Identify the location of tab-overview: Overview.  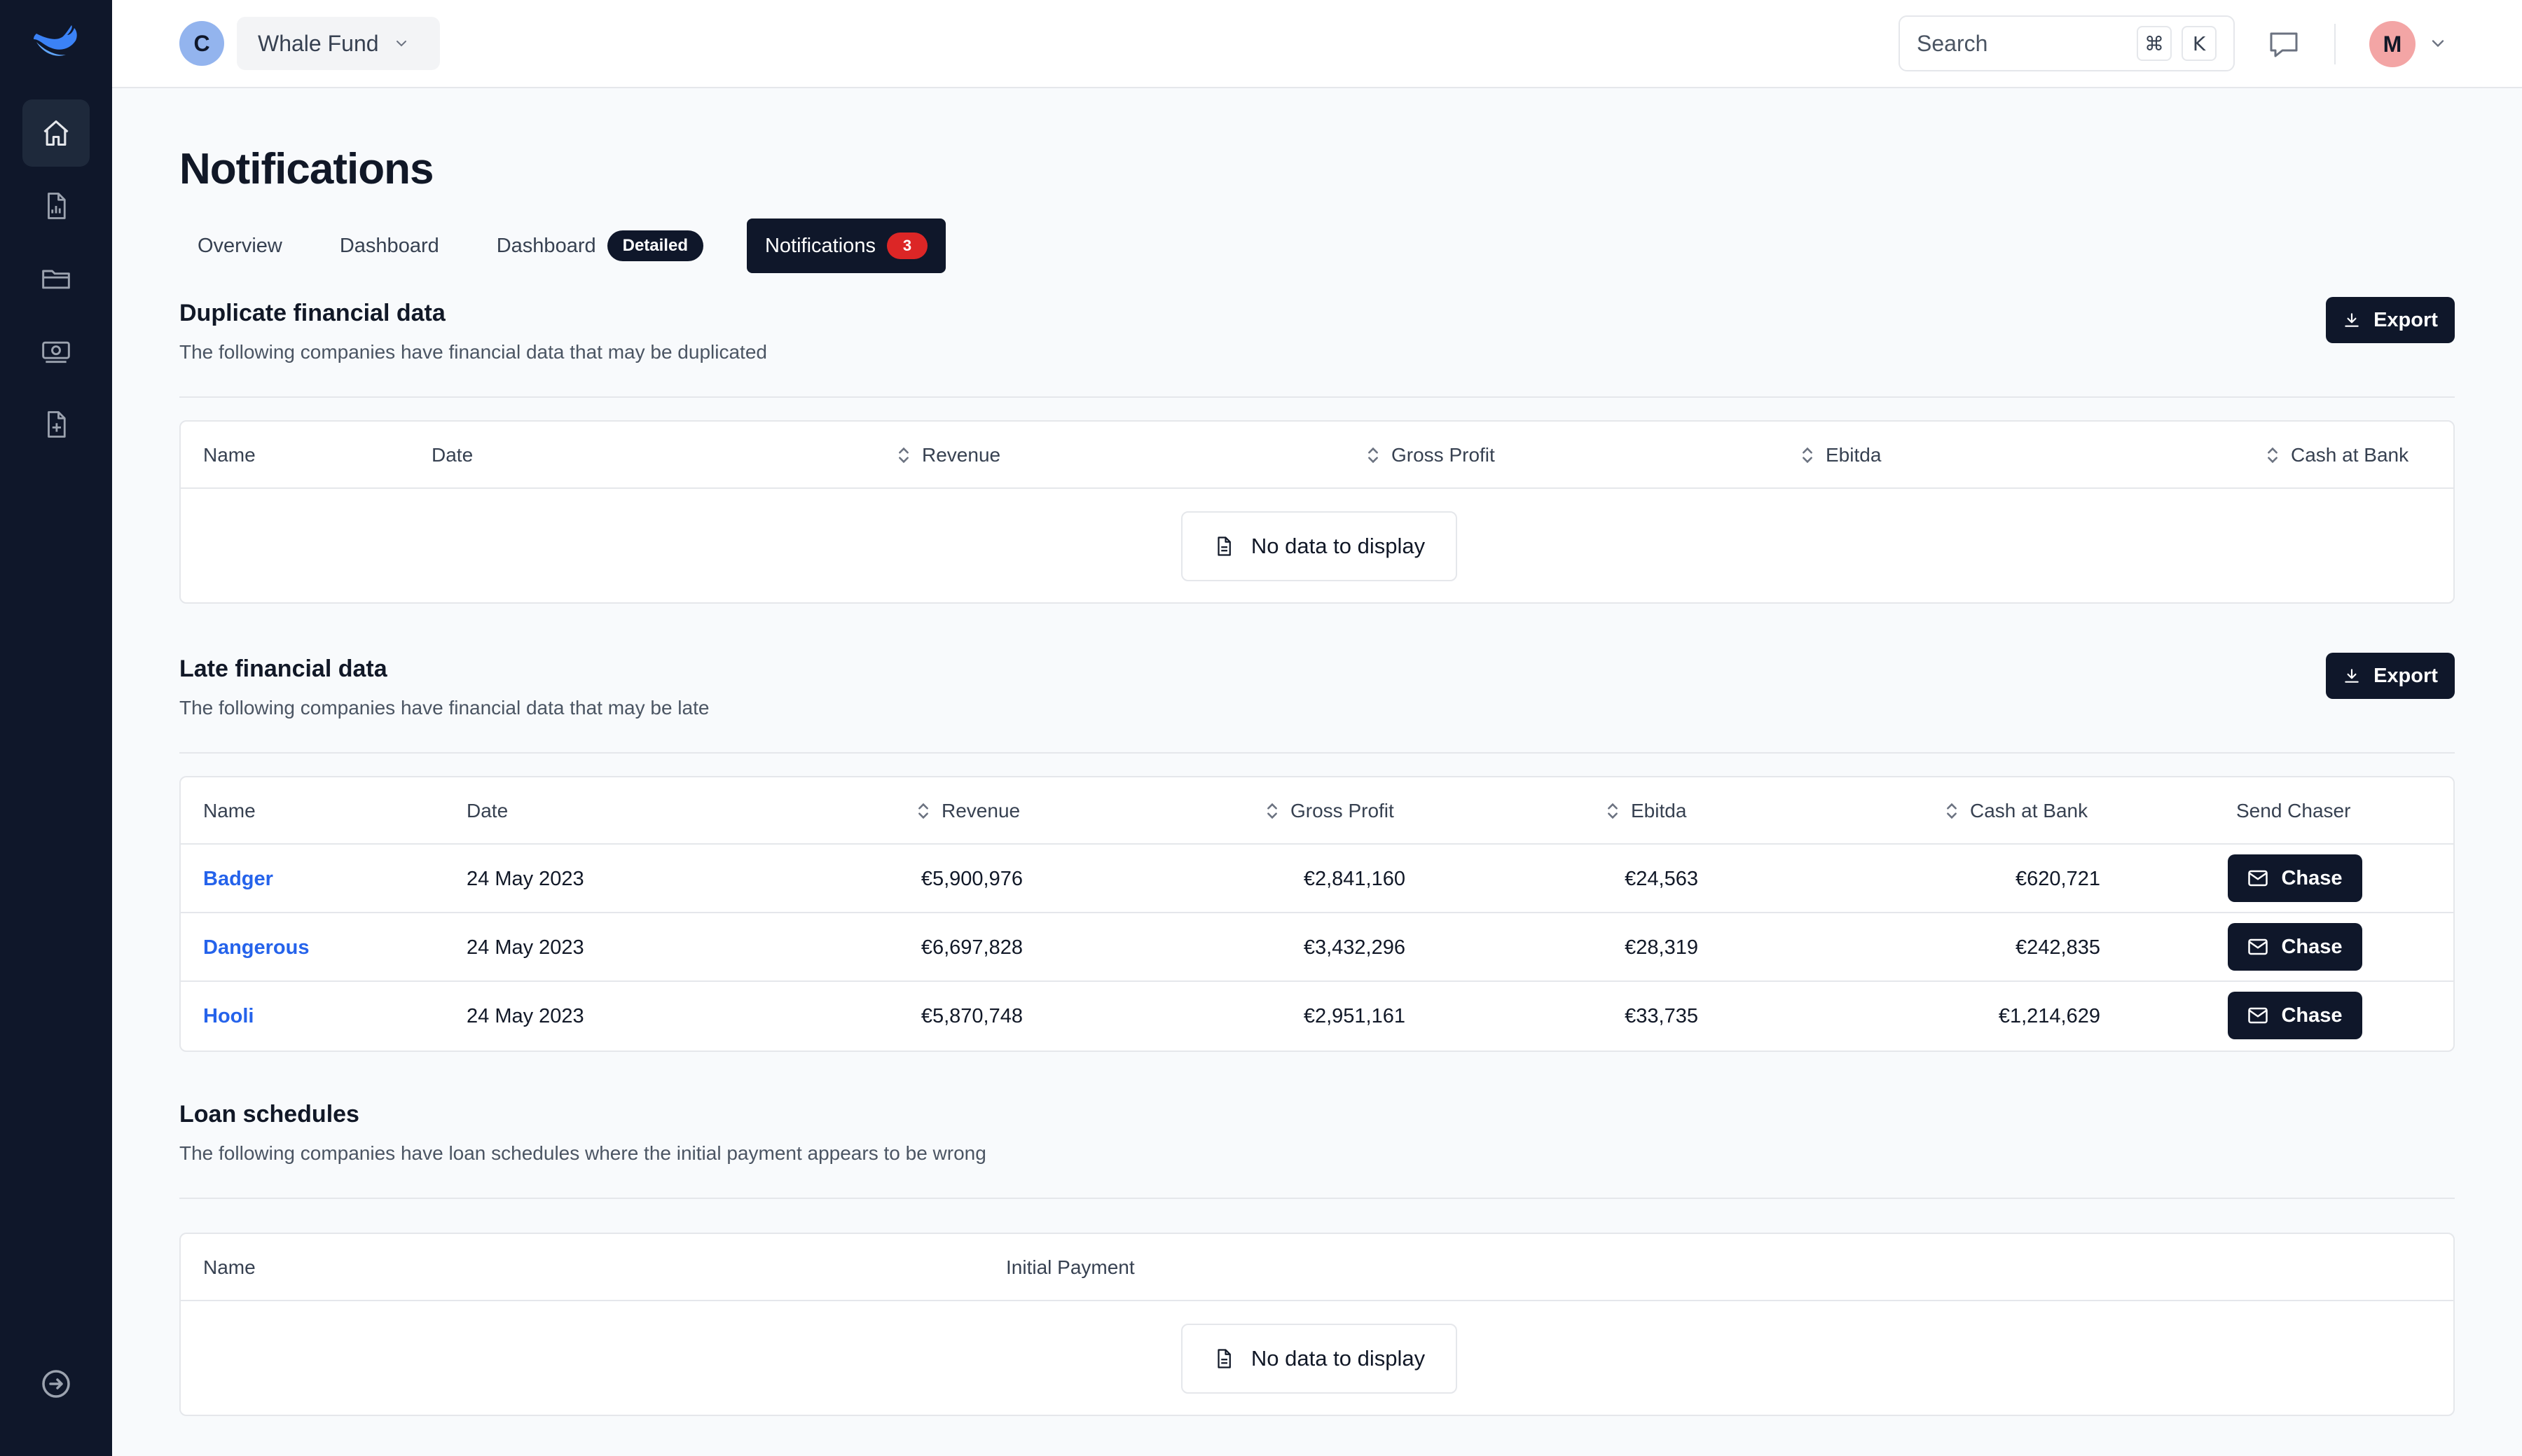
(240, 246).